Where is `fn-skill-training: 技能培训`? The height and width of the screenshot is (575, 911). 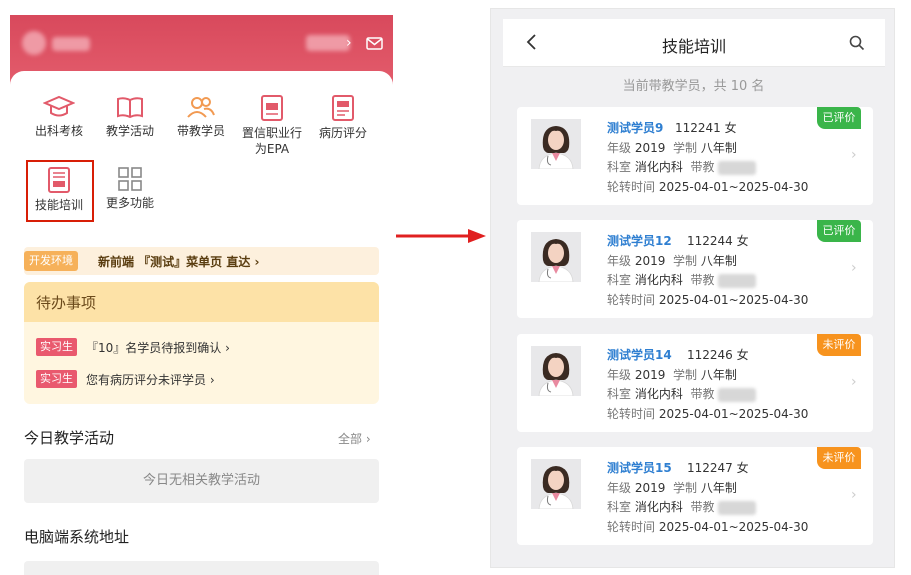
fn-skill-training: 技能培训 is located at coordinates (59, 190).